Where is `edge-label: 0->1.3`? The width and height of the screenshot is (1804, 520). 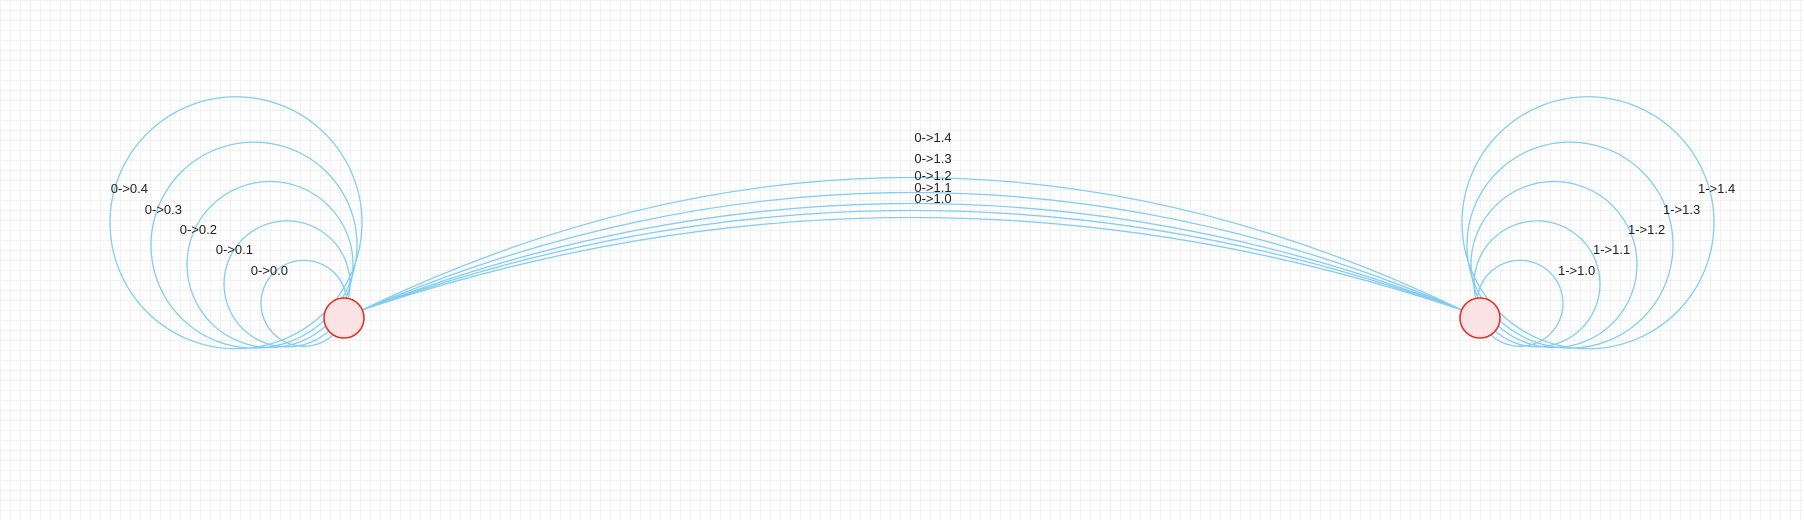
edge-label: 0->1.3 is located at coordinates (932, 158).